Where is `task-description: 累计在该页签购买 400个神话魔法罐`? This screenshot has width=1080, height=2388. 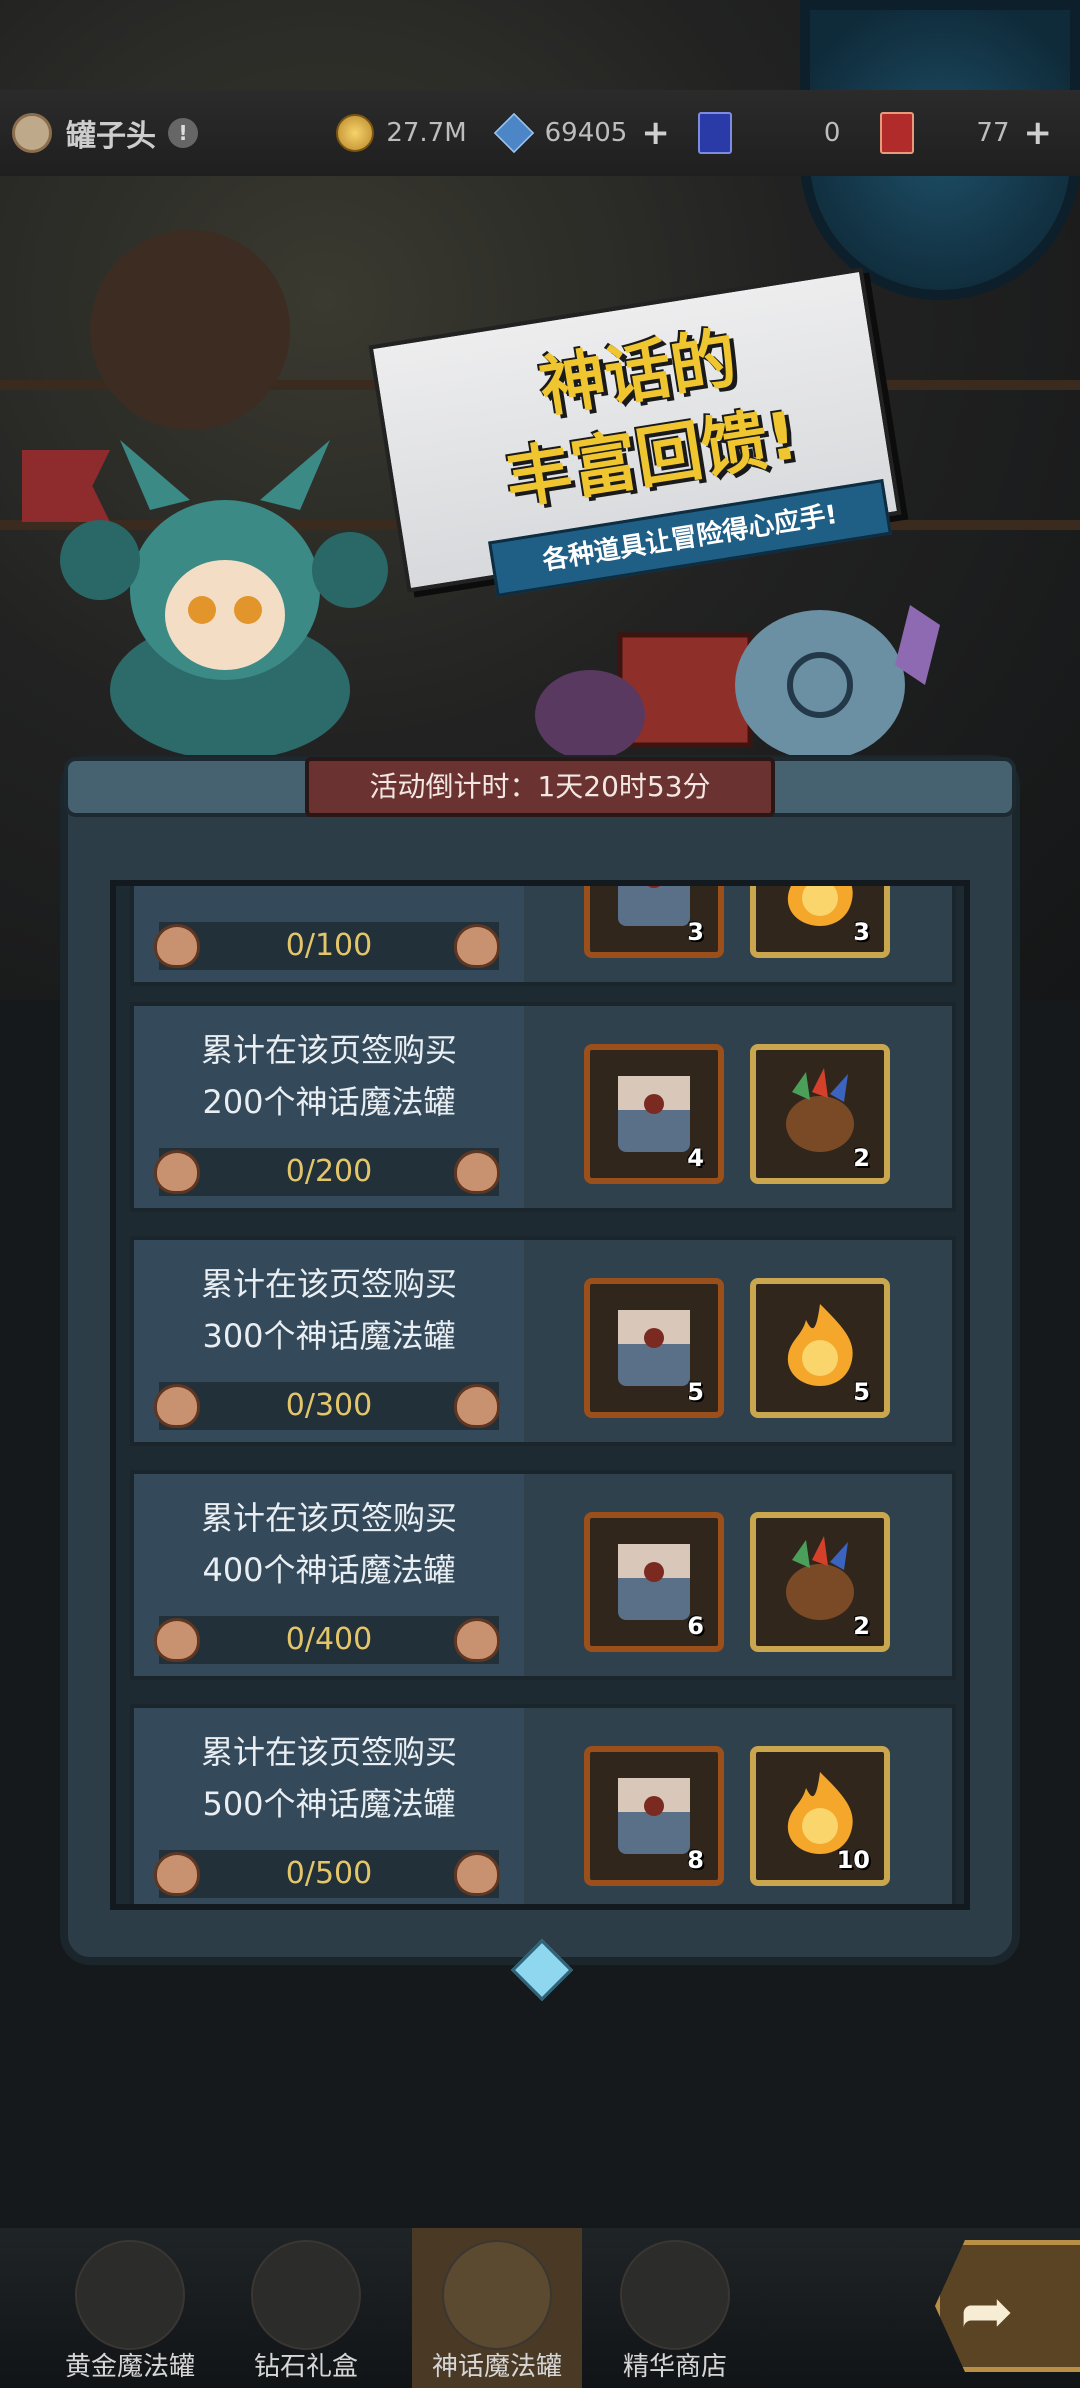 task-description: 累计在该页签购买 400个神话魔法罐 is located at coordinates (329, 1544).